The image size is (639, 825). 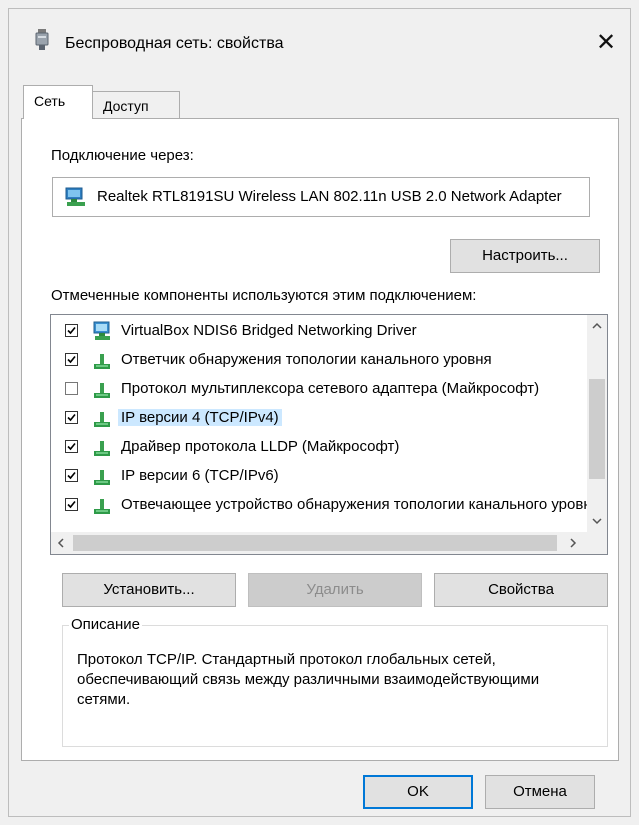 What do you see at coordinates (315, 543) in the screenshot?
I see `horizontal-scroll-thumb` at bounding box center [315, 543].